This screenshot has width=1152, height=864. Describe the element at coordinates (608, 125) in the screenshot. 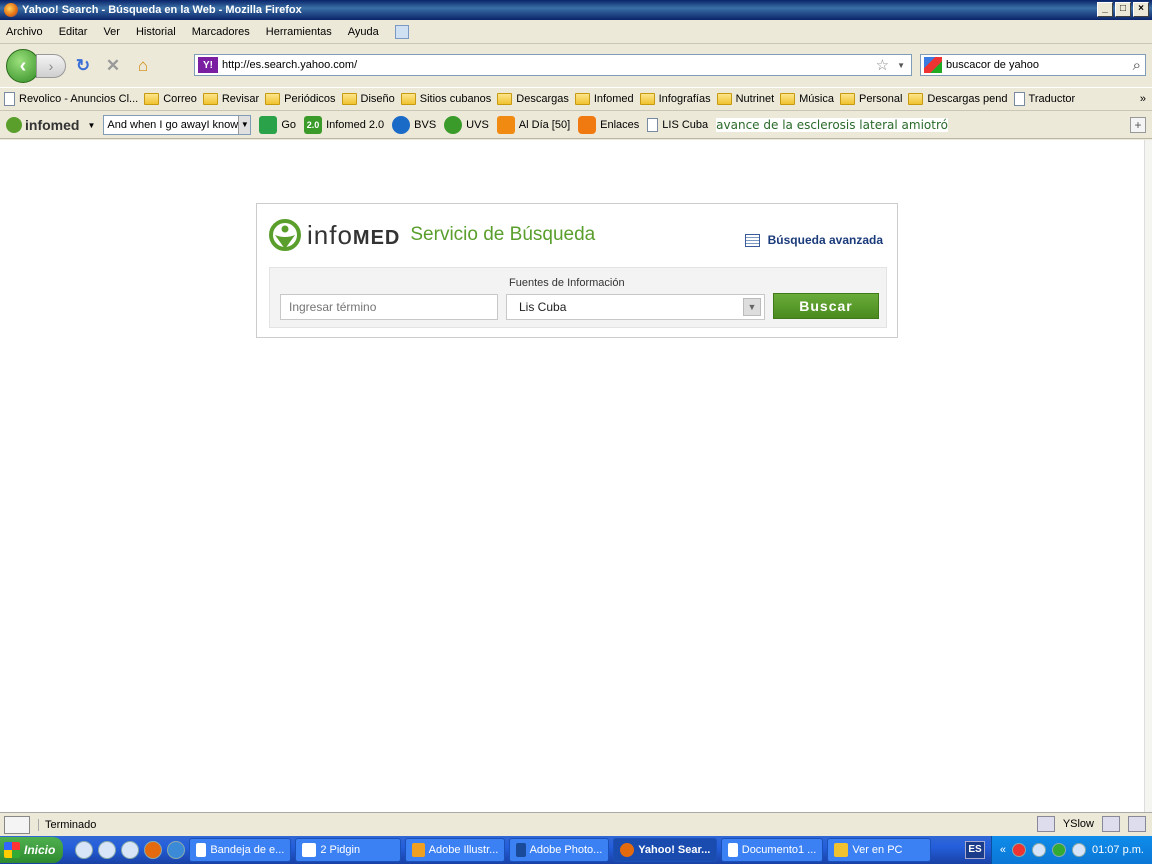

I see `toolbar-enlaces: Enlaces` at that location.